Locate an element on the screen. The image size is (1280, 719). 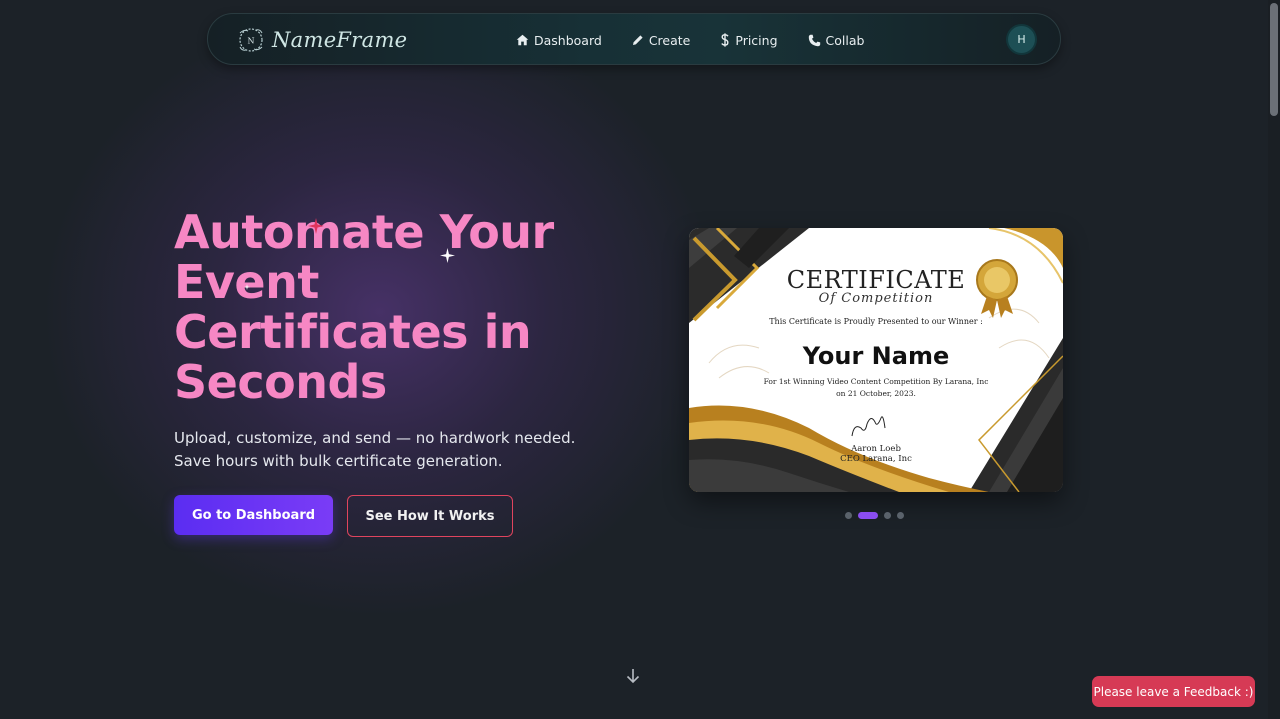
nav-item-dashboard: Dashboard is located at coordinates (559, 40).